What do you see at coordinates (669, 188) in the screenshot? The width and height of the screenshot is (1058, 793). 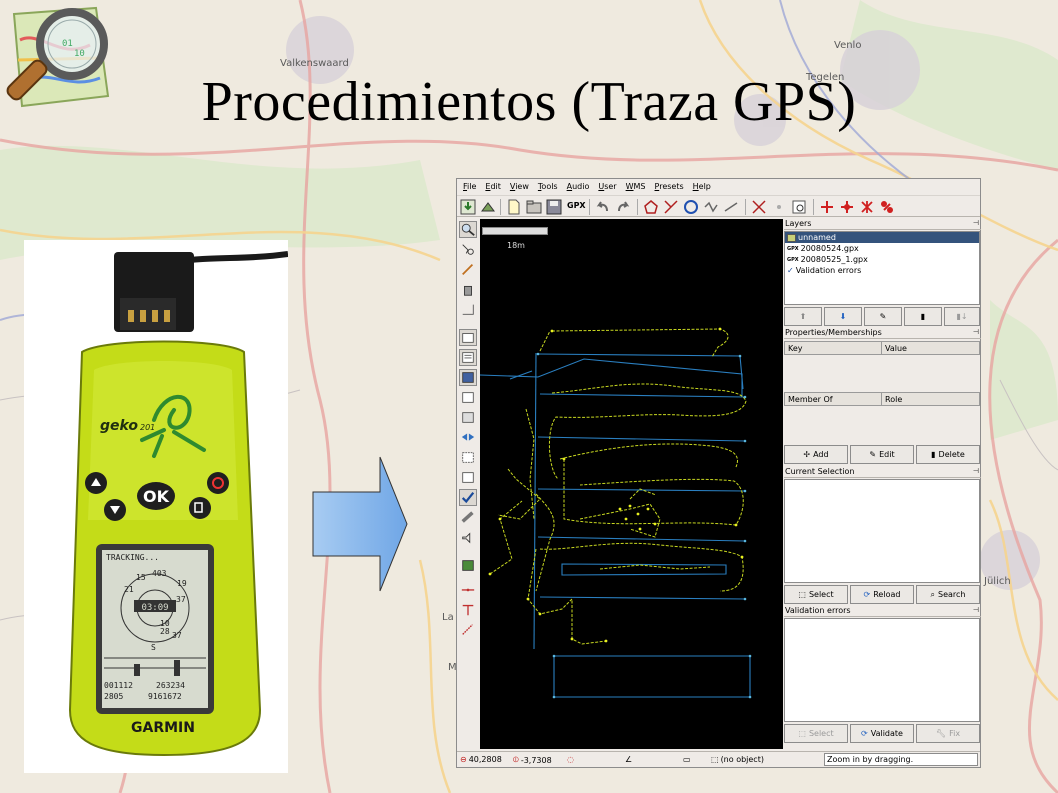 I see `menu-presets: Presets` at bounding box center [669, 188].